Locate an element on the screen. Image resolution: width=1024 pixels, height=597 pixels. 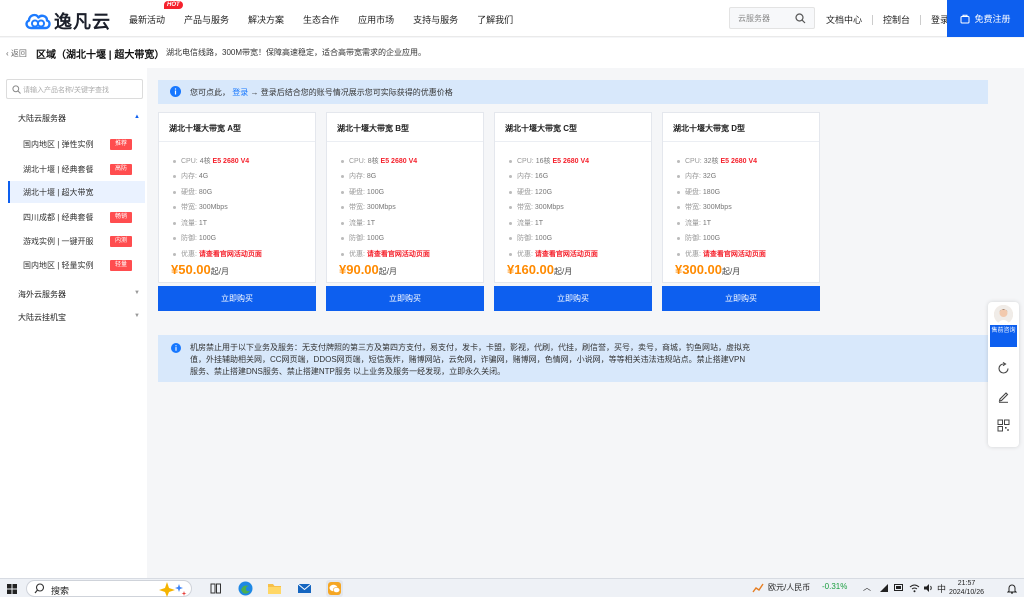
refresh-icon is located at coordinates (1003, 368).